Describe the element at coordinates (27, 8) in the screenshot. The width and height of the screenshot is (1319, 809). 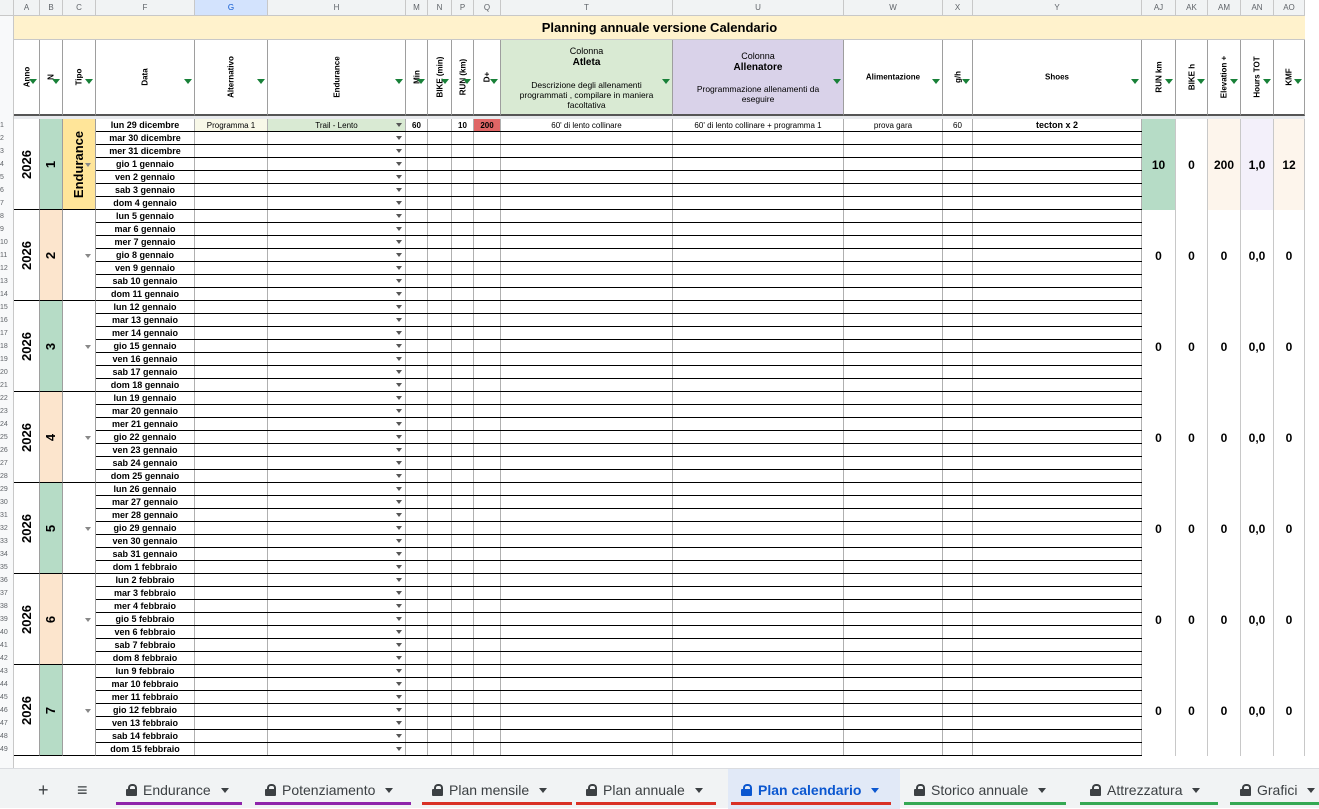
I see `column-letter: A` at that location.